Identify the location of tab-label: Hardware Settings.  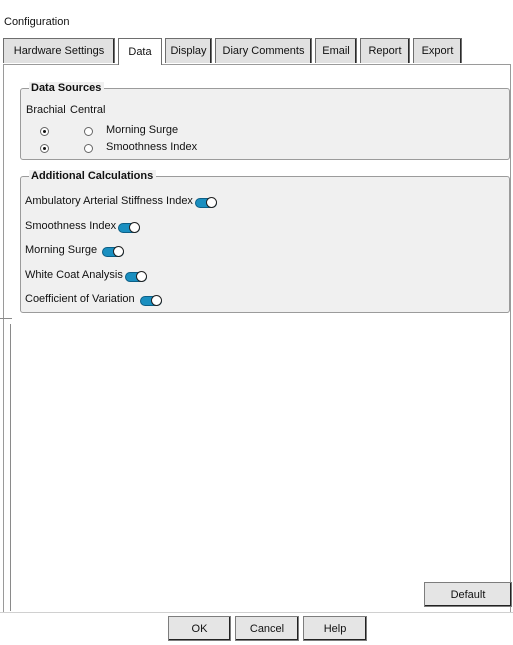
(59, 51).